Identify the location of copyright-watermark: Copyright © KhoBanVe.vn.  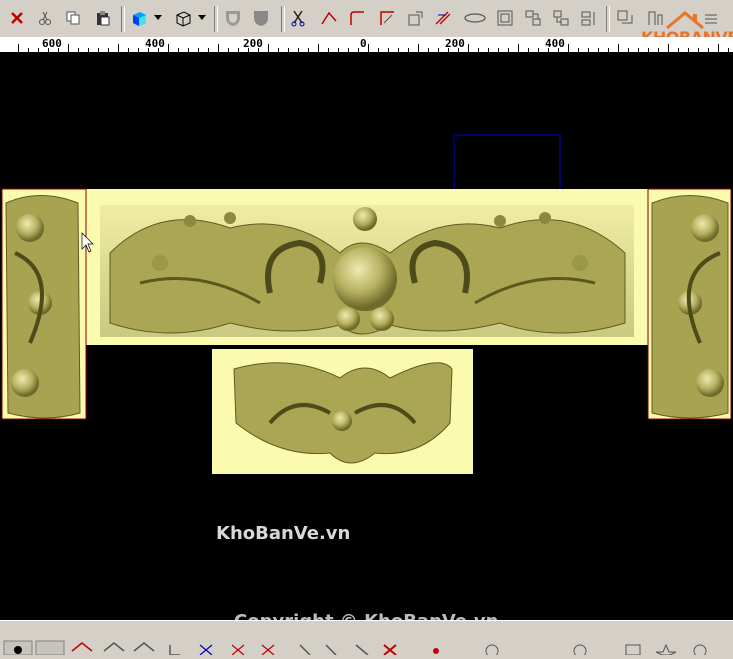
(366, 615).